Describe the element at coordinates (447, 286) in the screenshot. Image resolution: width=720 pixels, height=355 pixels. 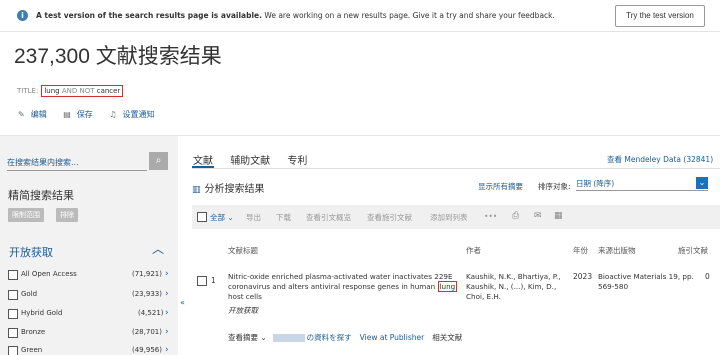
I see `highlighted-term: lung` at that location.